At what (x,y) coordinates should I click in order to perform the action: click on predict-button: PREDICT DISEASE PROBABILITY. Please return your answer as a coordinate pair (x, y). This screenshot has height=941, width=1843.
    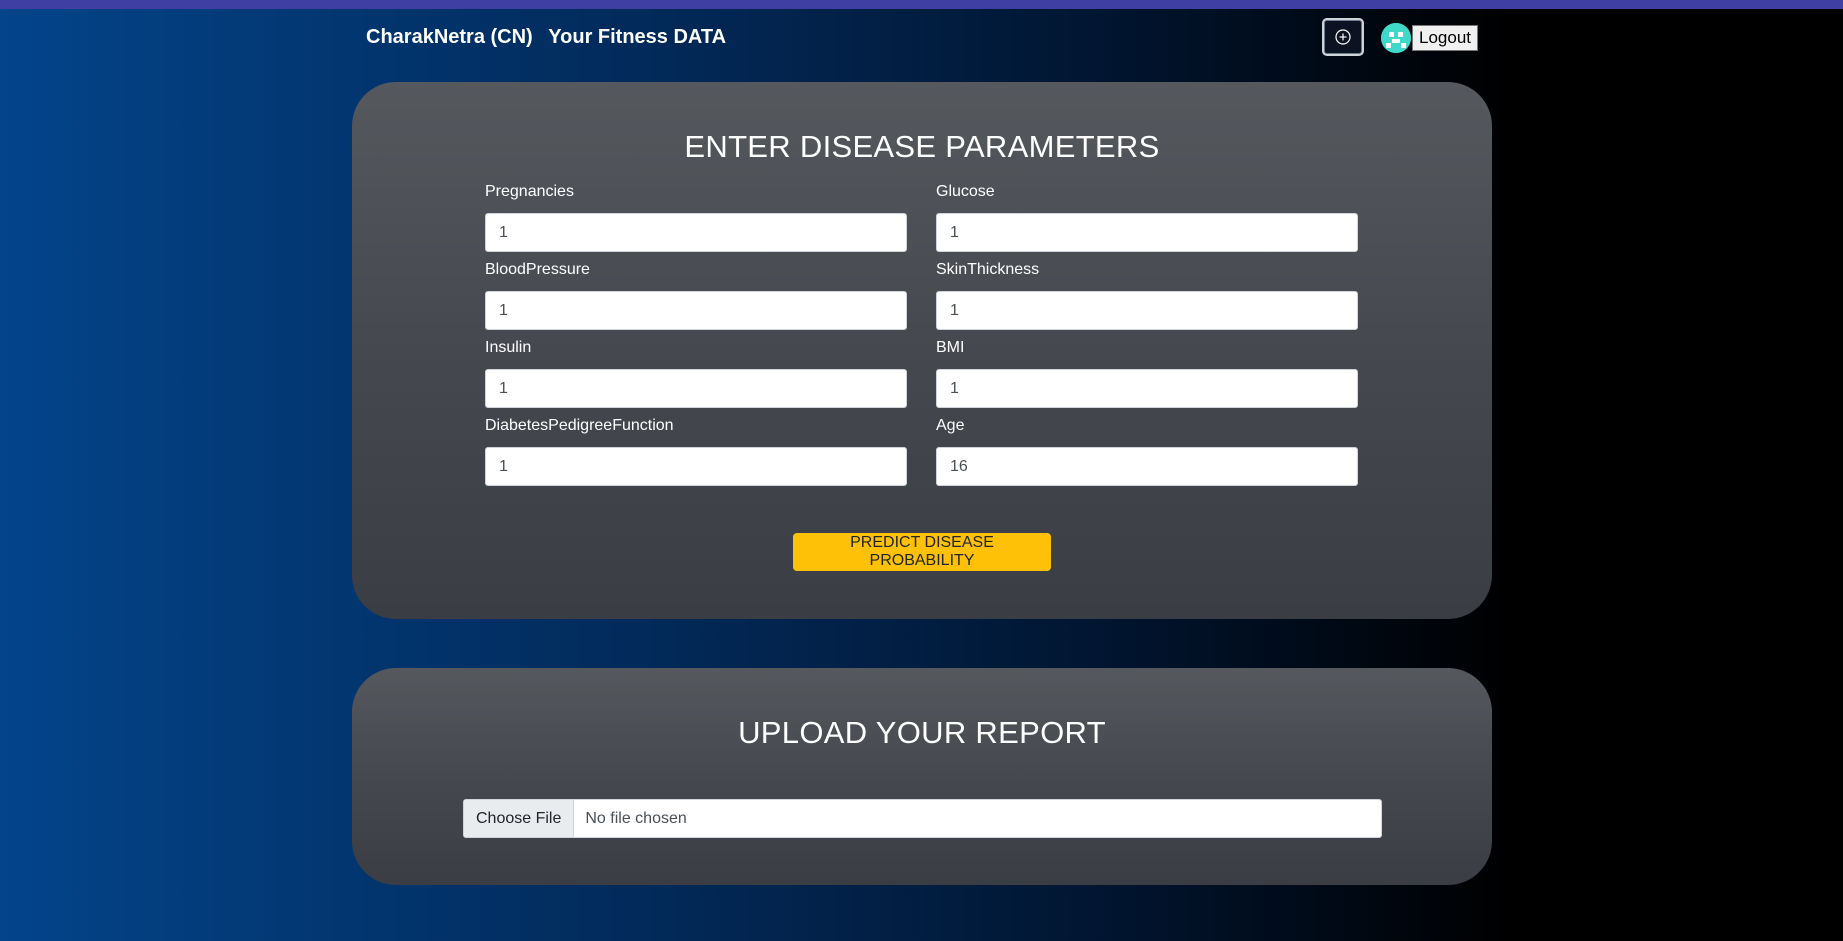
    Looking at the image, I should click on (922, 552).